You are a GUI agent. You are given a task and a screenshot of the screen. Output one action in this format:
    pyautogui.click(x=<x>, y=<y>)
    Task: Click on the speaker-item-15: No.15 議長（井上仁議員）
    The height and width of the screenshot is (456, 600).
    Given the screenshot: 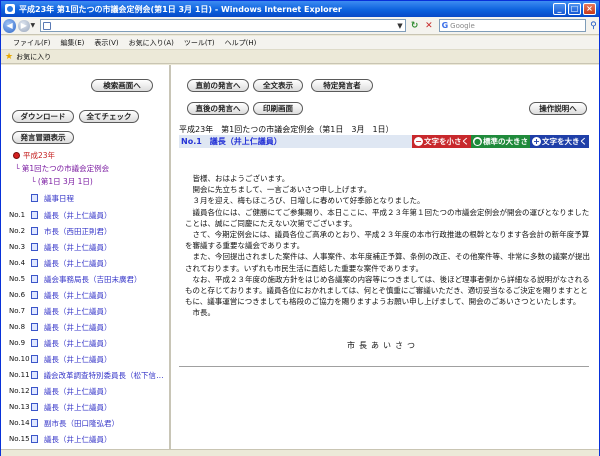 What is the action you would take?
    pyautogui.click(x=89, y=439)
    